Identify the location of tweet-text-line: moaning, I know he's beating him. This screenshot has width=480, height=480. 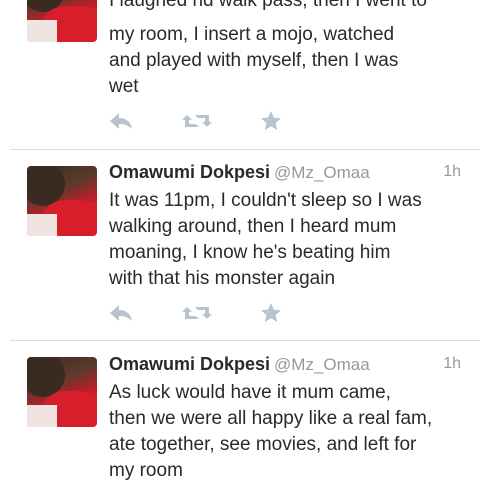
(250, 252).